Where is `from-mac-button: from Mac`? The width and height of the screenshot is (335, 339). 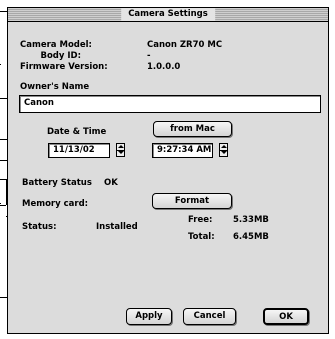
from-mac-button: from Mac is located at coordinates (192, 129).